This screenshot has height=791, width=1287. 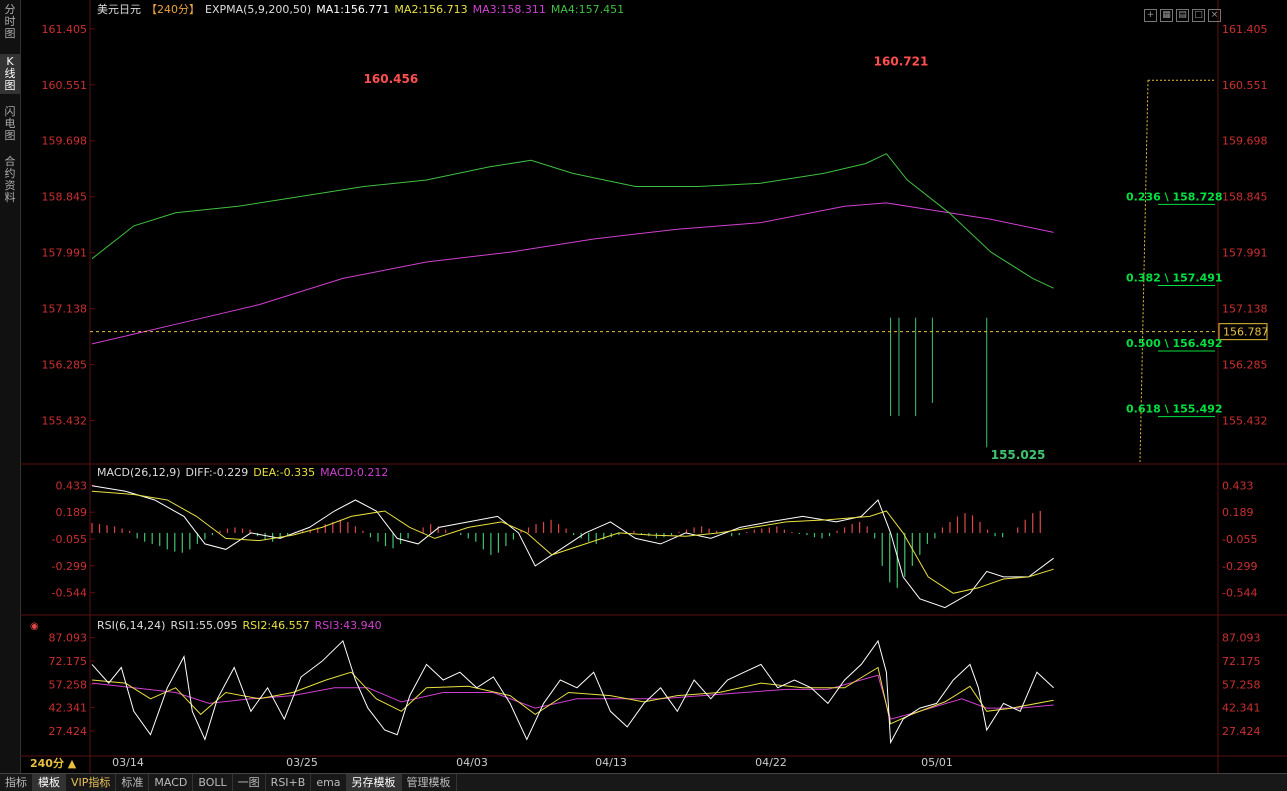 I want to click on fib-level-label: 0.236 \ 158.728, so click(x=1174, y=196).